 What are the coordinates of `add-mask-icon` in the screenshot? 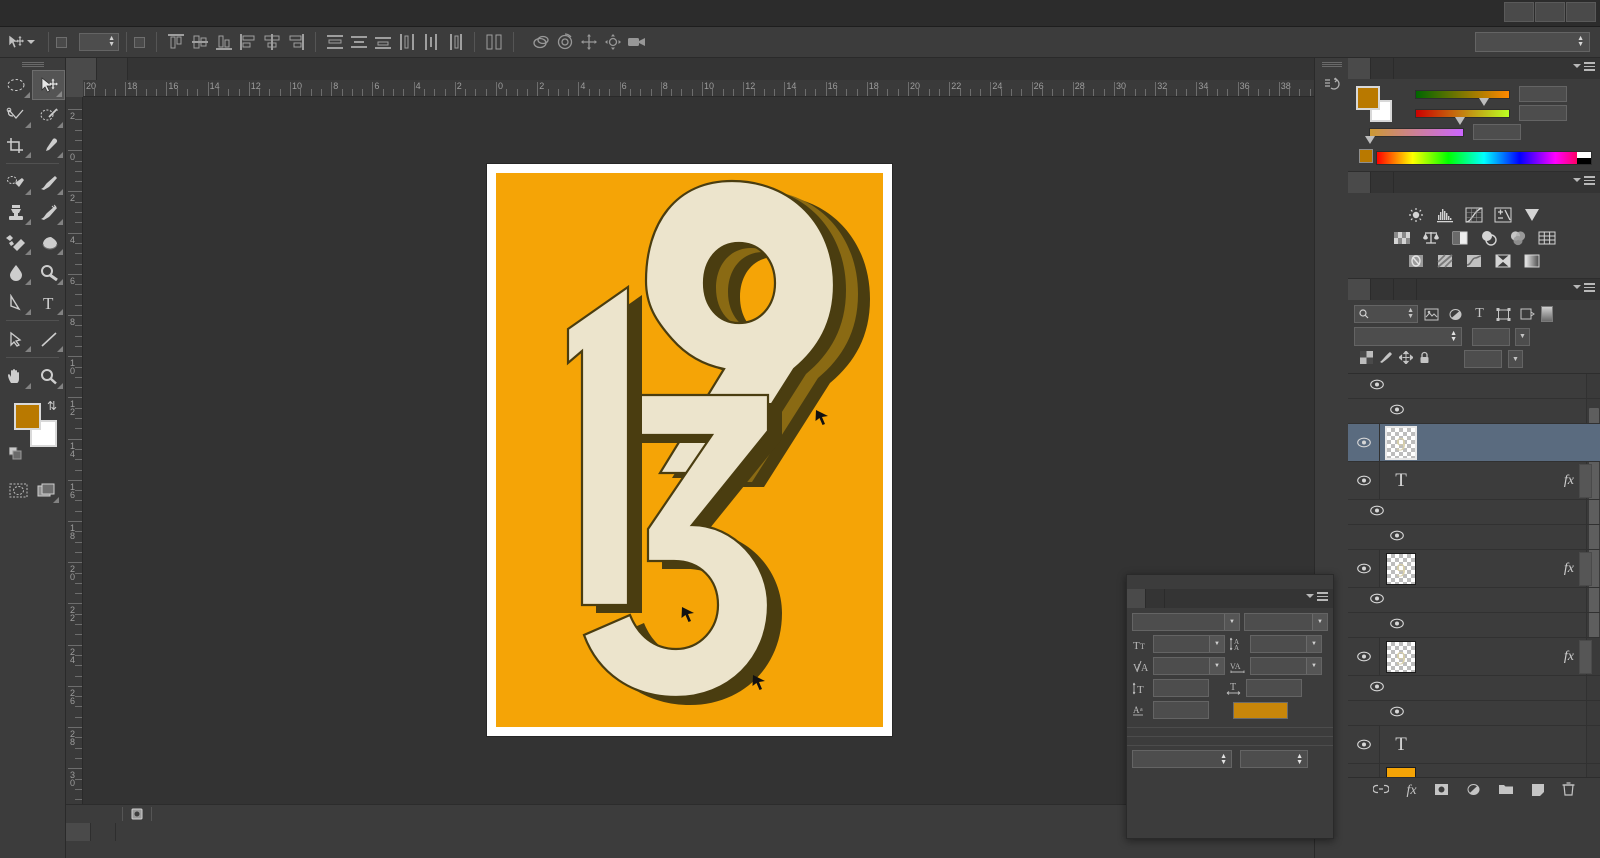 It's located at (1441, 791).